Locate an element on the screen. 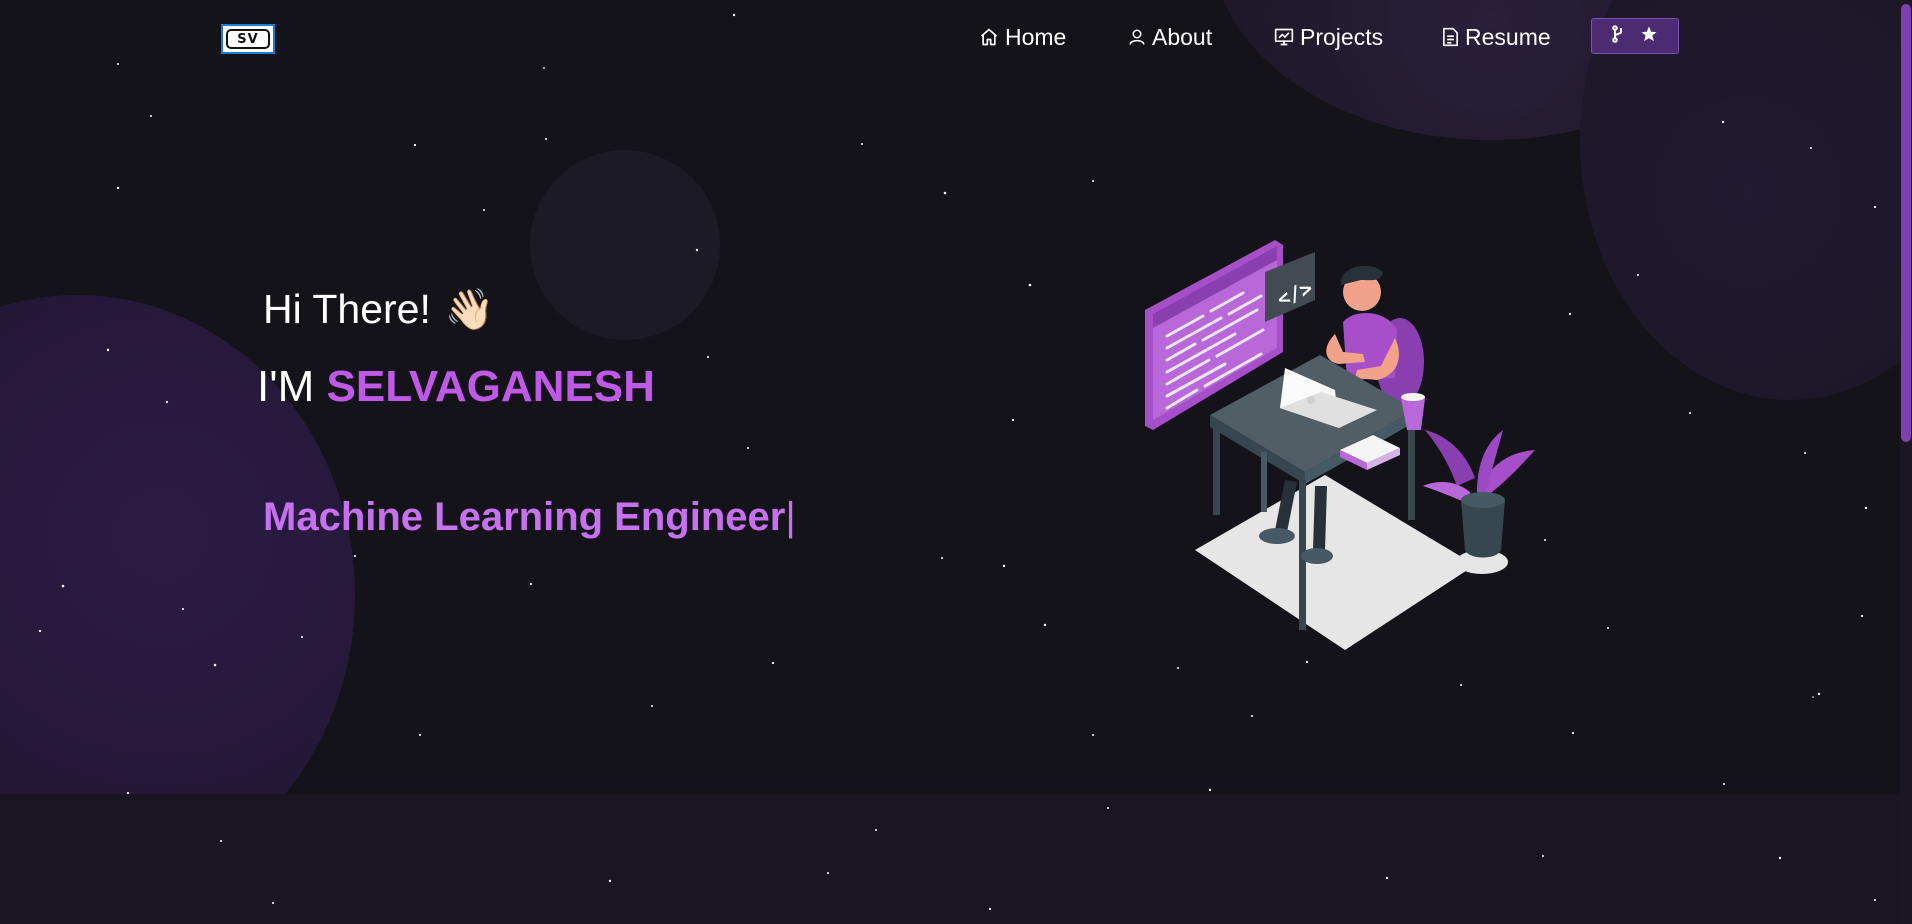 The width and height of the screenshot is (1912, 924). nav-about-label: About is located at coordinates (1182, 36).